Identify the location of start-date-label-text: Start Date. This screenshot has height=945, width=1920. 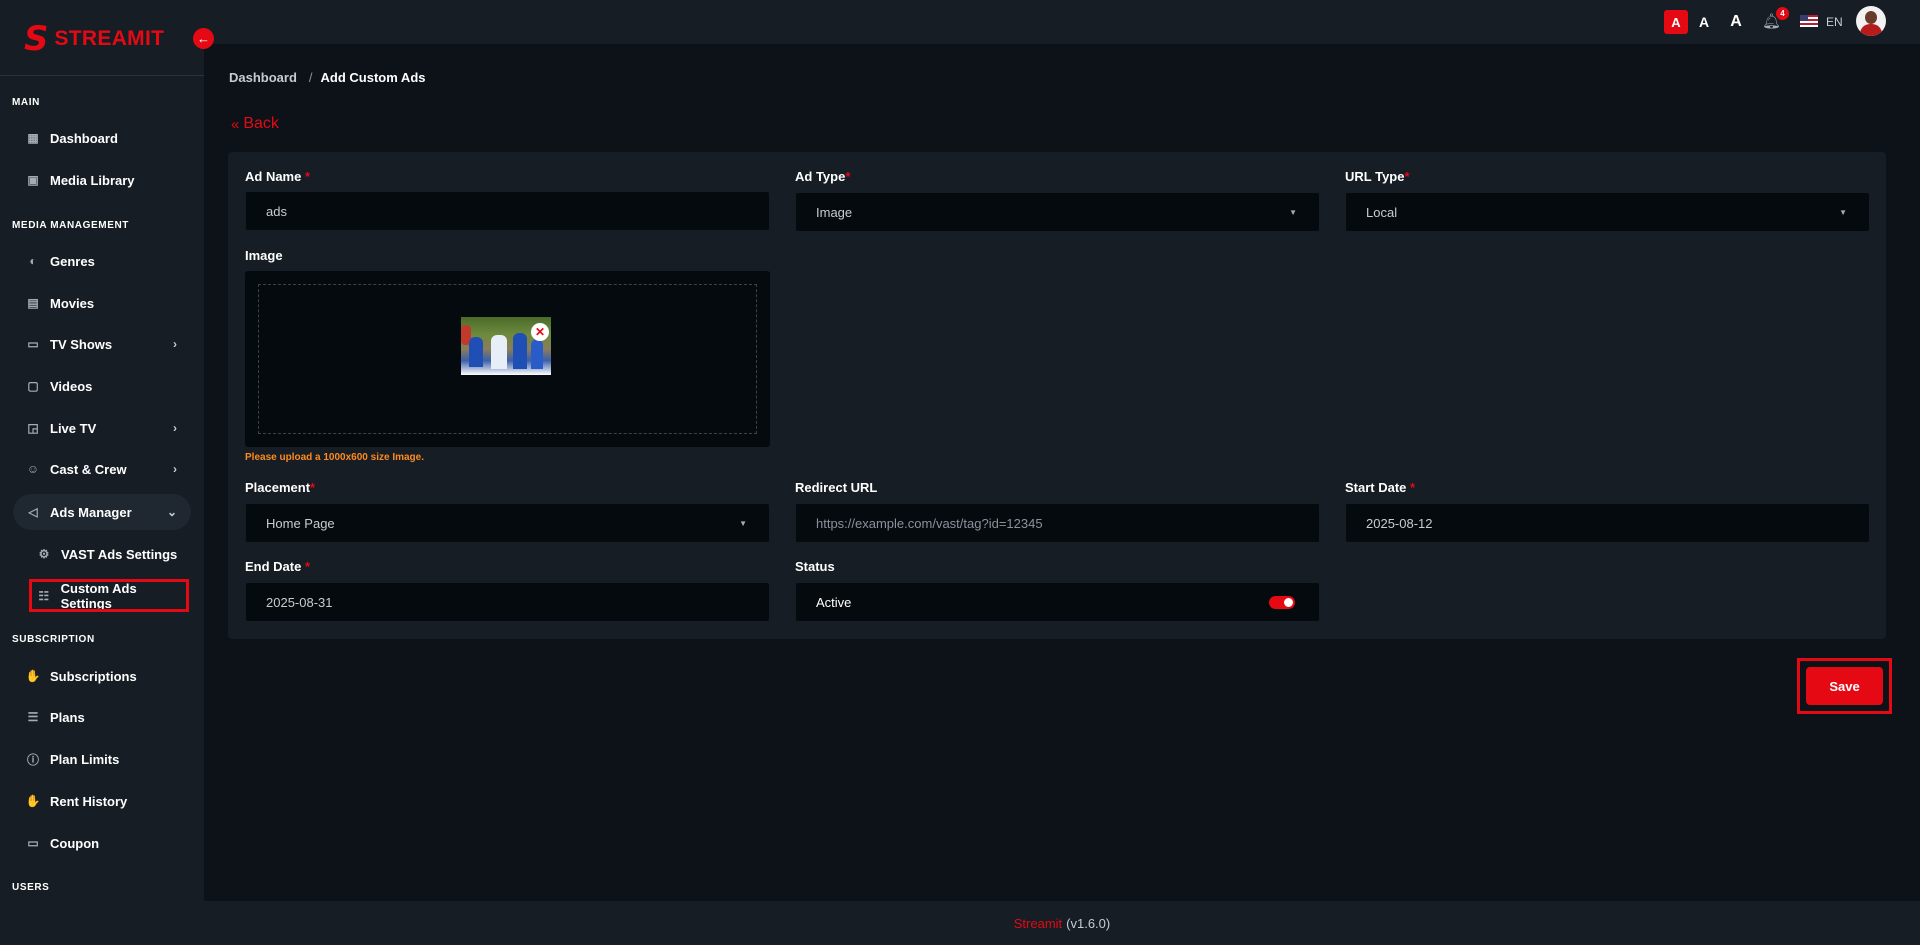
(1376, 487).